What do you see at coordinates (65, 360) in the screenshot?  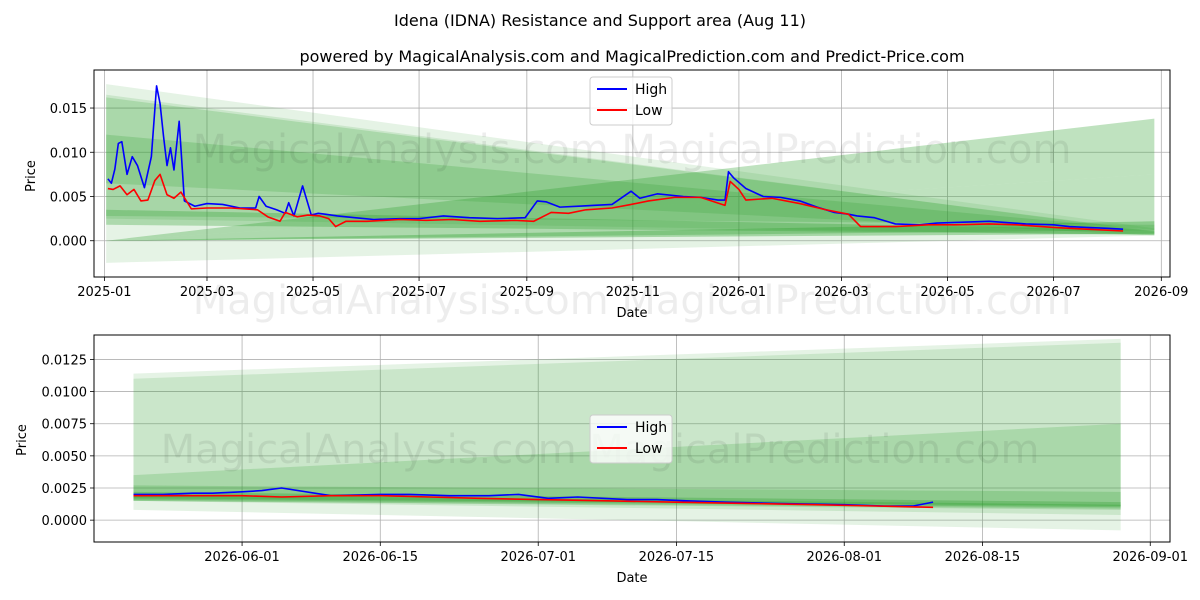 I see `lower-y-tick-label: 0.0125` at bounding box center [65, 360].